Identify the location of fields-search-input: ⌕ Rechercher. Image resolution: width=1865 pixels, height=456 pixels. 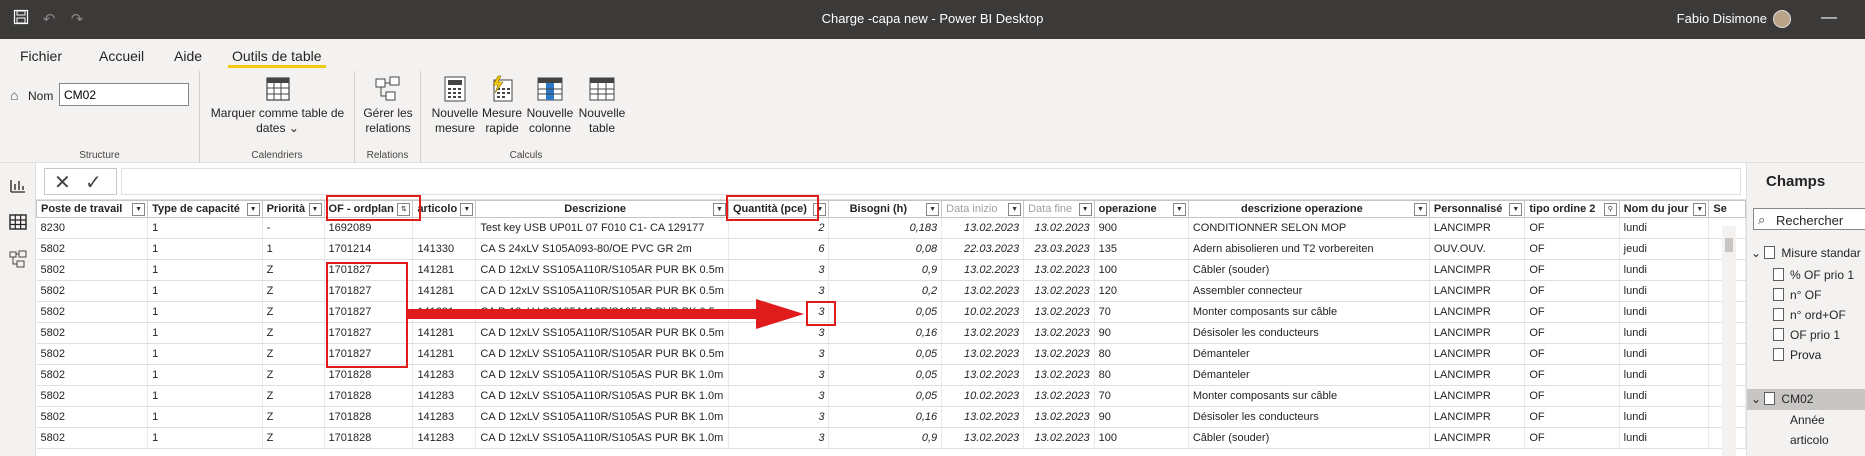
(1809, 219).